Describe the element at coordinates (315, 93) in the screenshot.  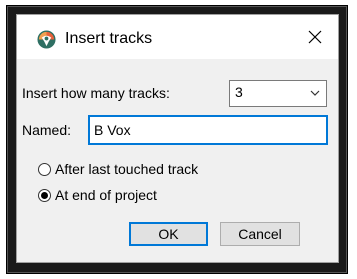
I see `chevron-down-icon` at that location.